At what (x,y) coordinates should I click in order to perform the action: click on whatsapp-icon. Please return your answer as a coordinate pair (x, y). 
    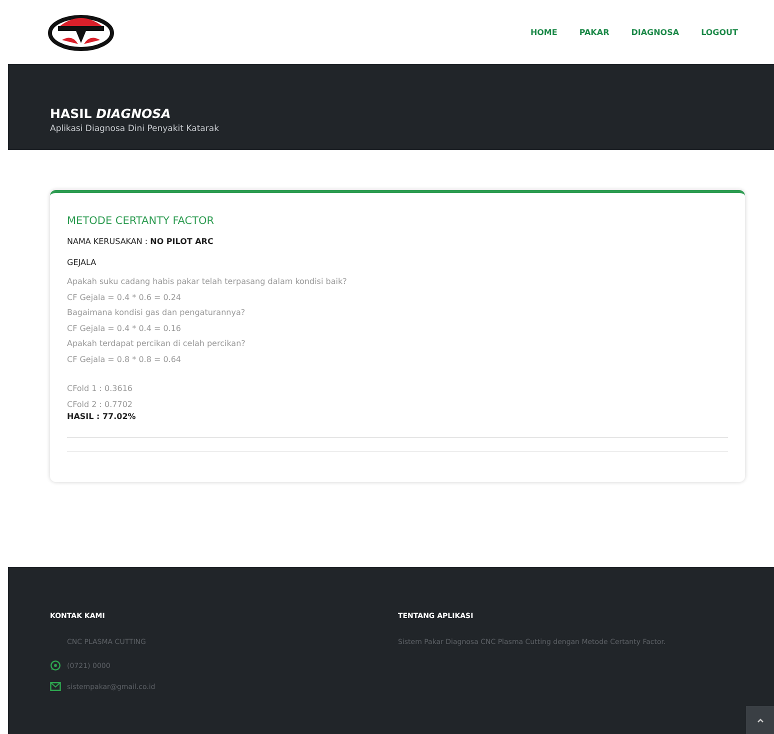
    Looking at the image, I should click on (55, 665).